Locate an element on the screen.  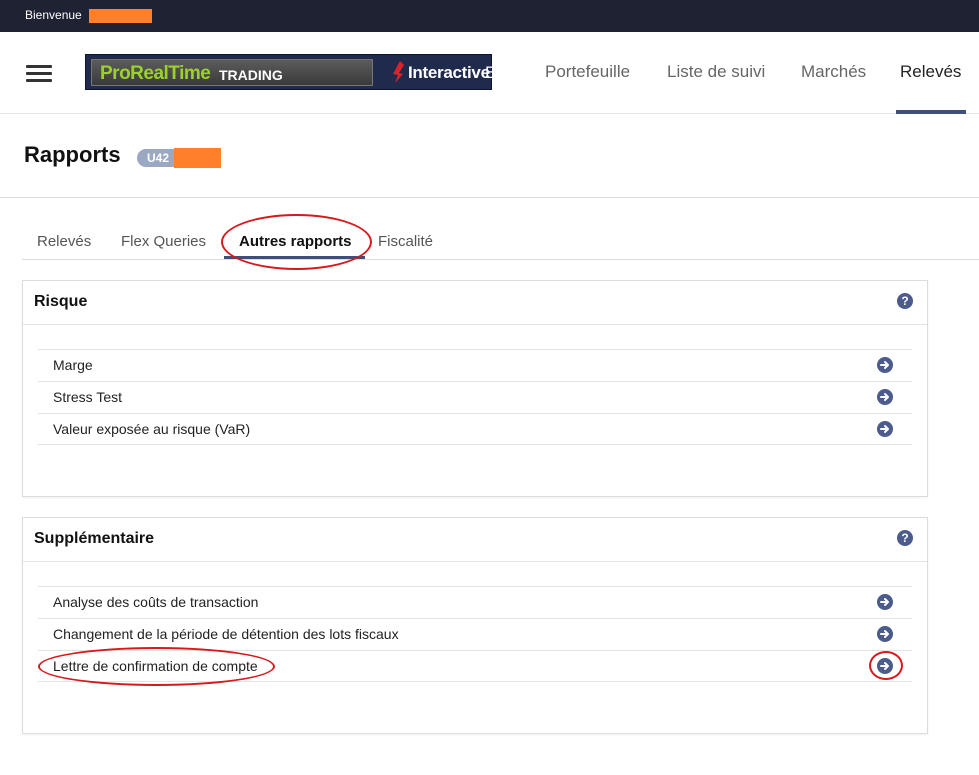
prorealtime-logo: ProRealTime TRADING is located at coordinates (232, 72).